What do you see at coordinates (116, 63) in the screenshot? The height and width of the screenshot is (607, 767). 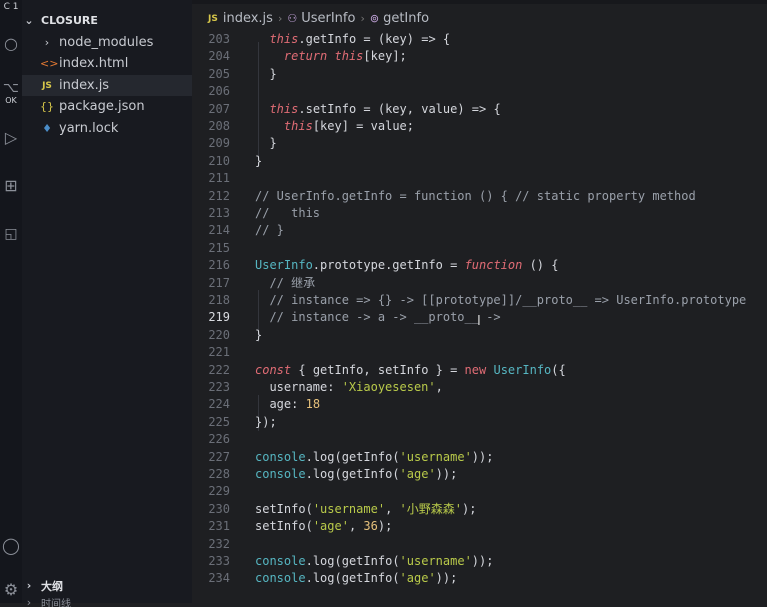 I see `tree-item-index-html: <> index.html` at bounding box center [116, 63].